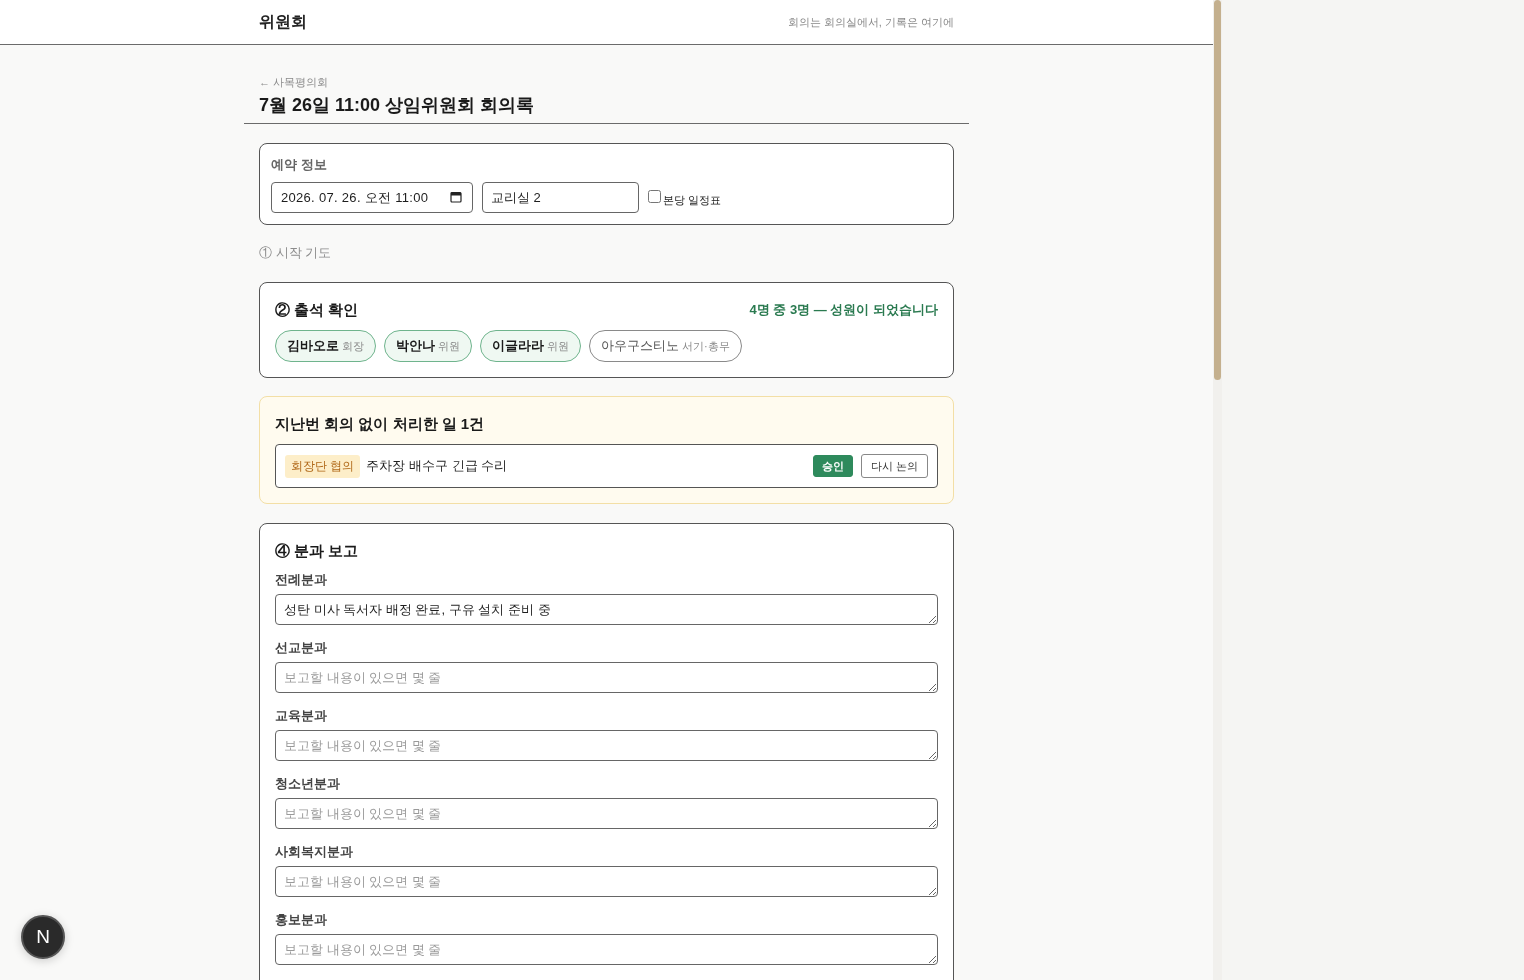 The height and width of the screenshot is (980, 1524). What do you see at coordinates (832, 466) in the screenshot?
I see `decision-button: 승인` at bounding box center [832, 466].